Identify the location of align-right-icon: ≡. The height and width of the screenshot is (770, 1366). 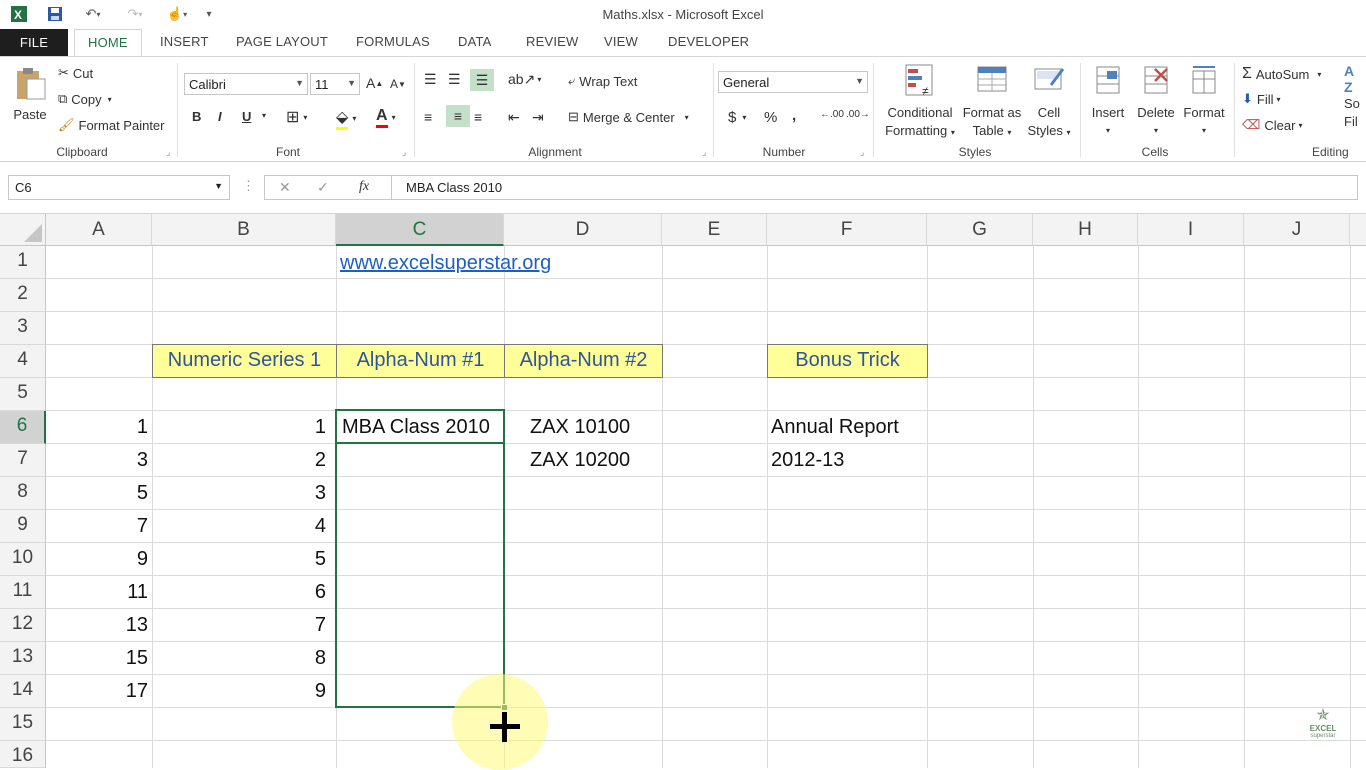
(478, 117).